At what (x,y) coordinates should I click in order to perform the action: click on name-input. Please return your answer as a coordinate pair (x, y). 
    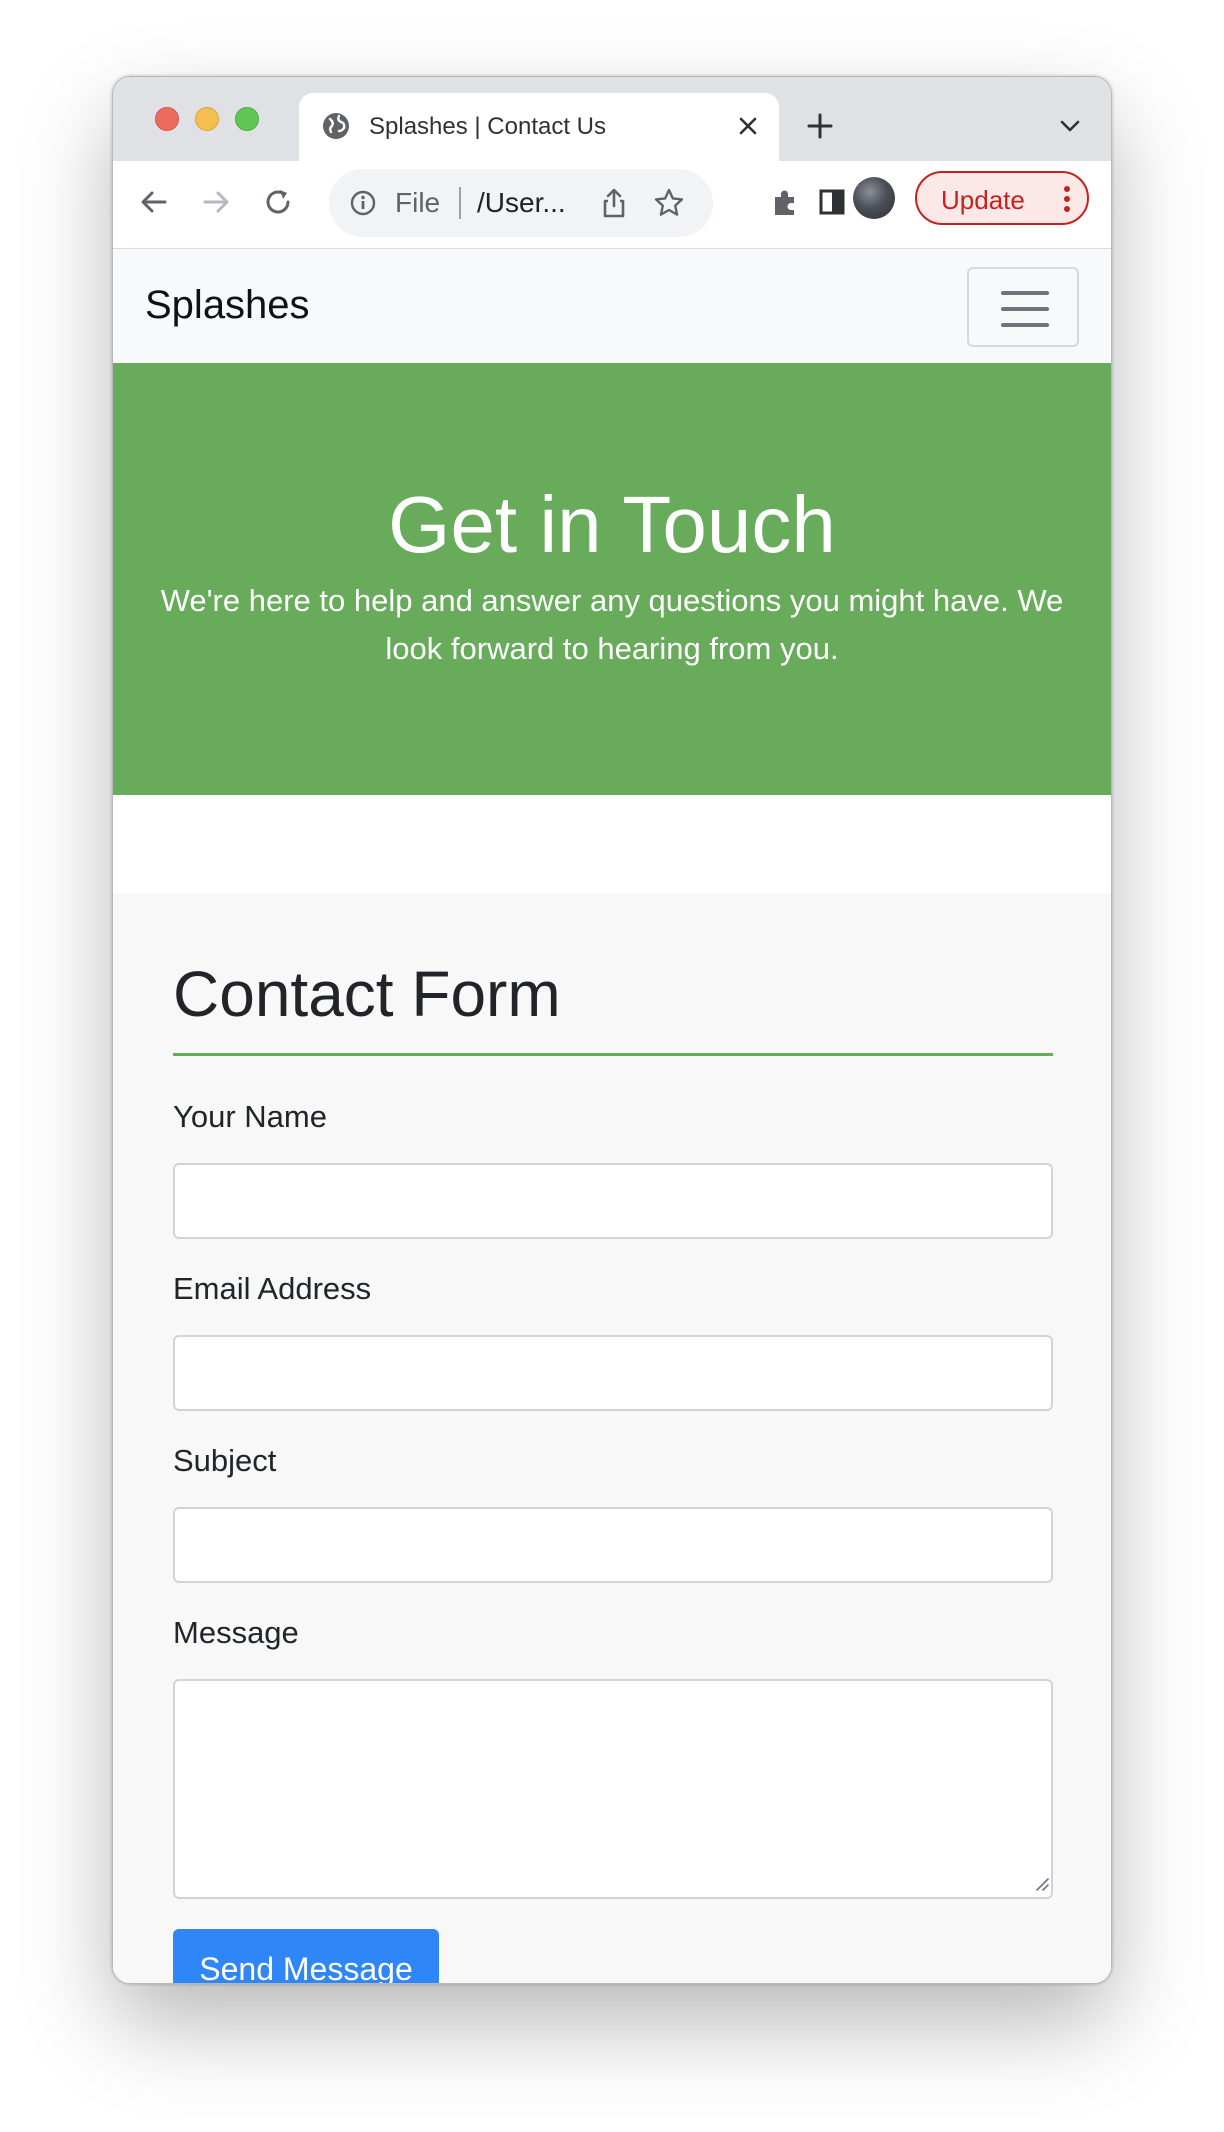
    Looking at the image, I should click on (613, 1201).